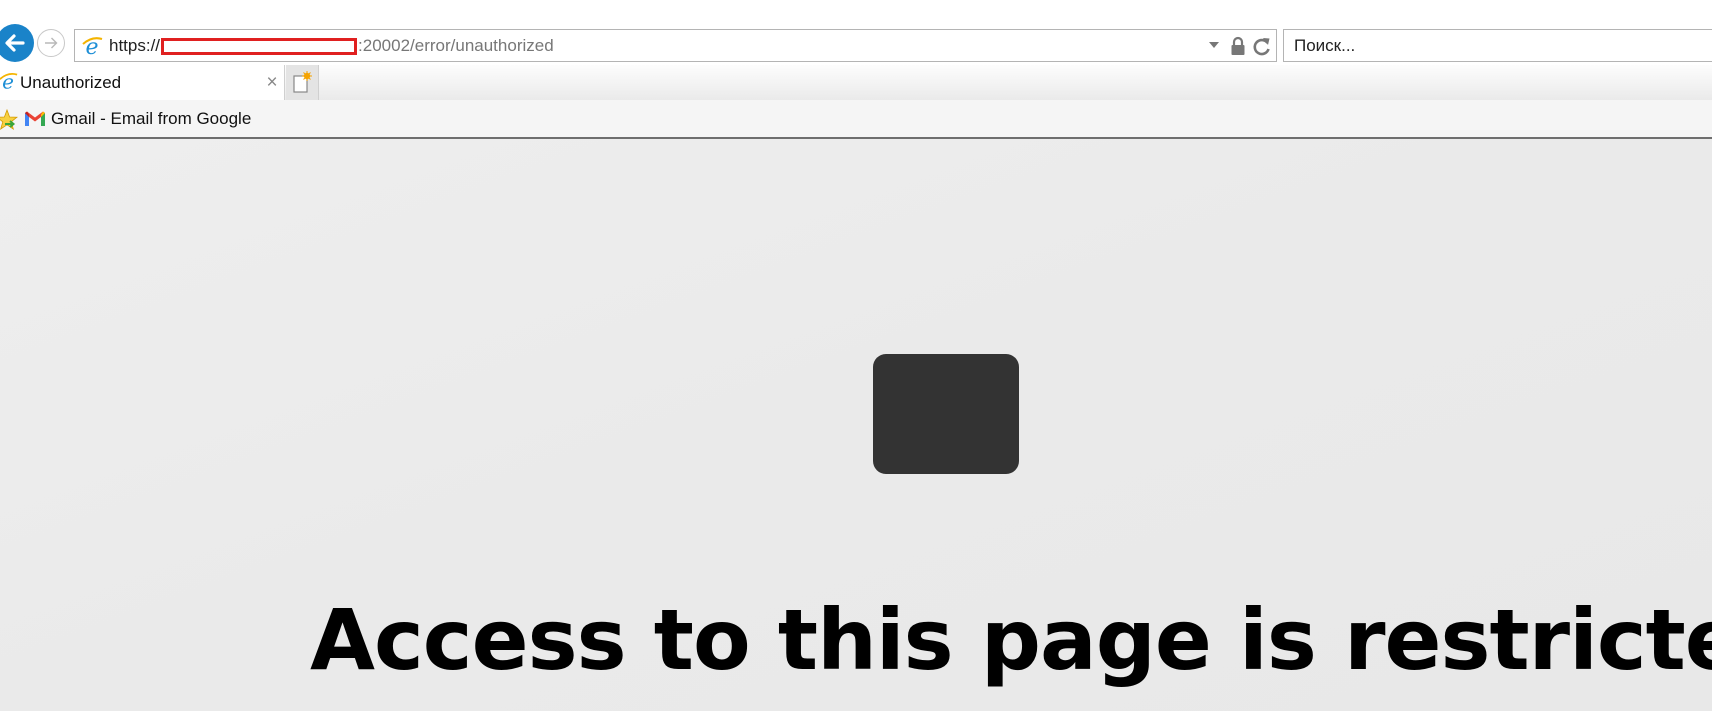 Image resolution: width=1712 pixels, height=711 pixels. I want to click on lock-icon, so click(1238, 46).